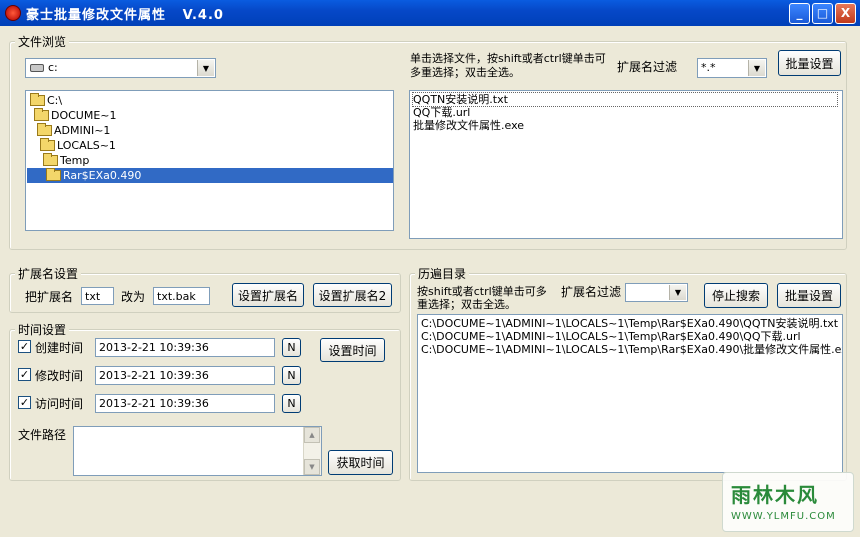  Describe the element at coordinates (59, 348) in the screenshot. I see `create-time-label: 创建时间` at that location.